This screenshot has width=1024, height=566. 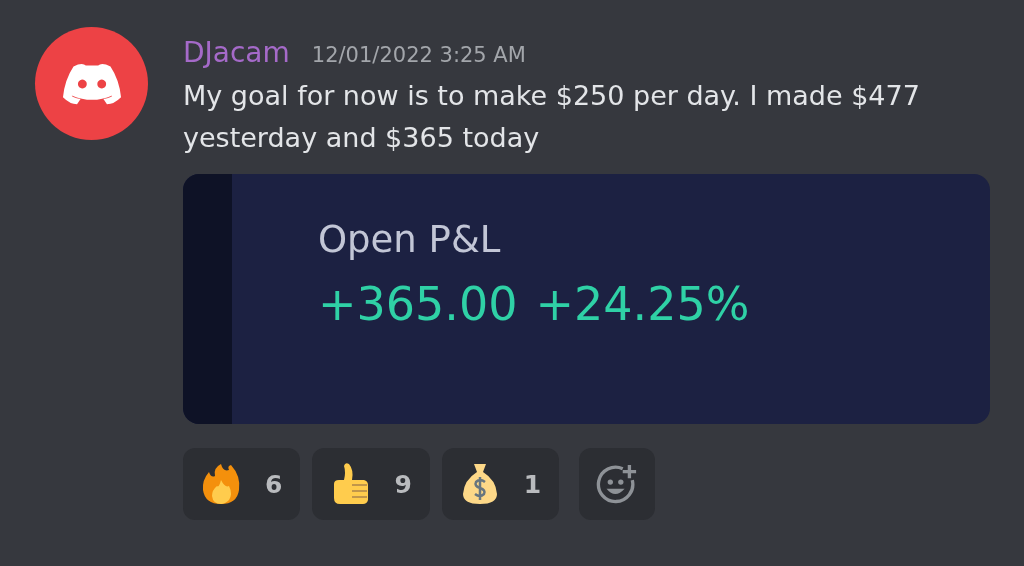 I want to click on reaction-button: 6, so click(x=242, y=484).